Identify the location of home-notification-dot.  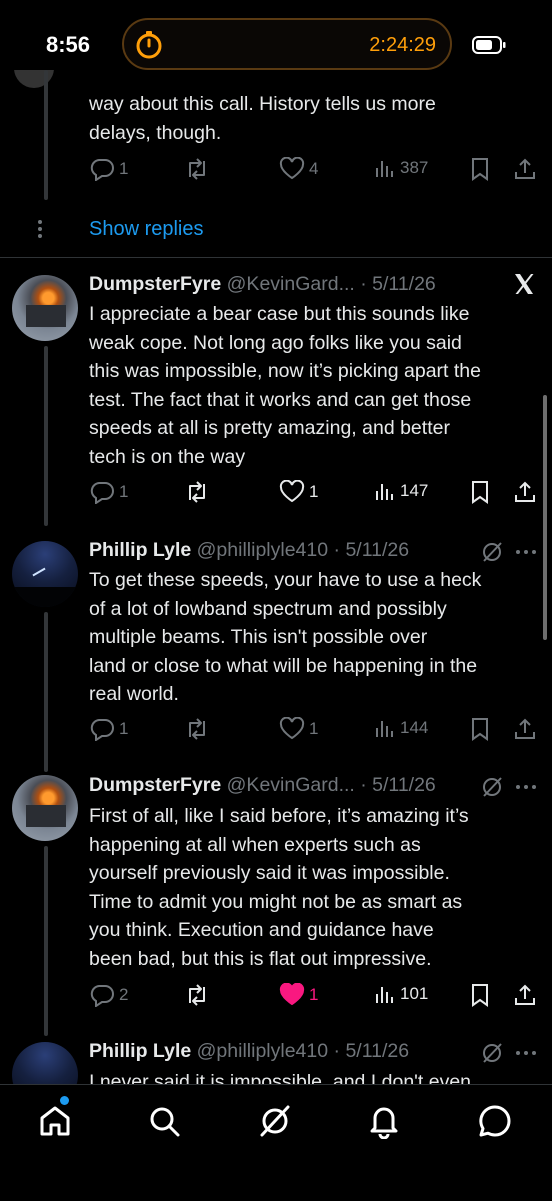
(64, 1100).